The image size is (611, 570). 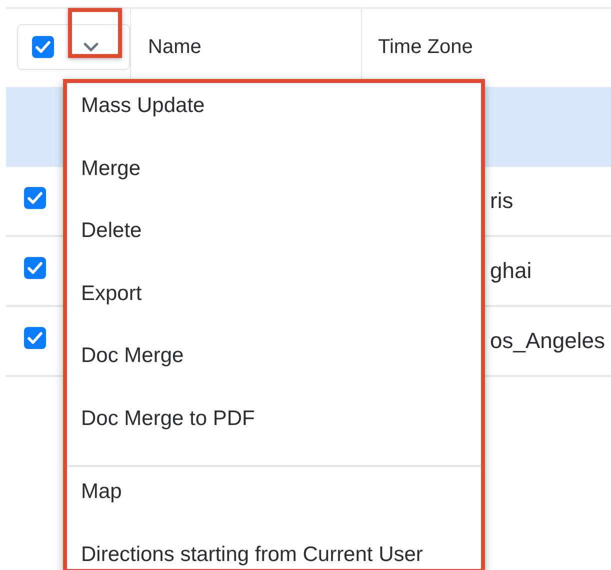 What do you see at coordinates (91, 47) in the screenshot?
I see `chevron-down-icon` at bounding box center [91, 47].